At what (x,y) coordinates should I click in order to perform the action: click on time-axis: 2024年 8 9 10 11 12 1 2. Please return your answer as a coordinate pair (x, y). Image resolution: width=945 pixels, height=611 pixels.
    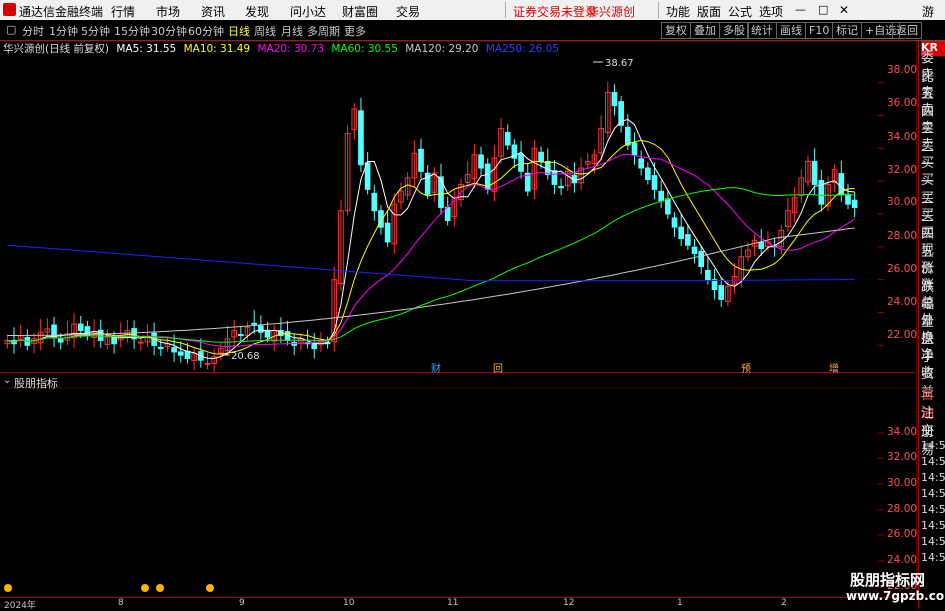
    Looking at the image, I should click on (457, 604).